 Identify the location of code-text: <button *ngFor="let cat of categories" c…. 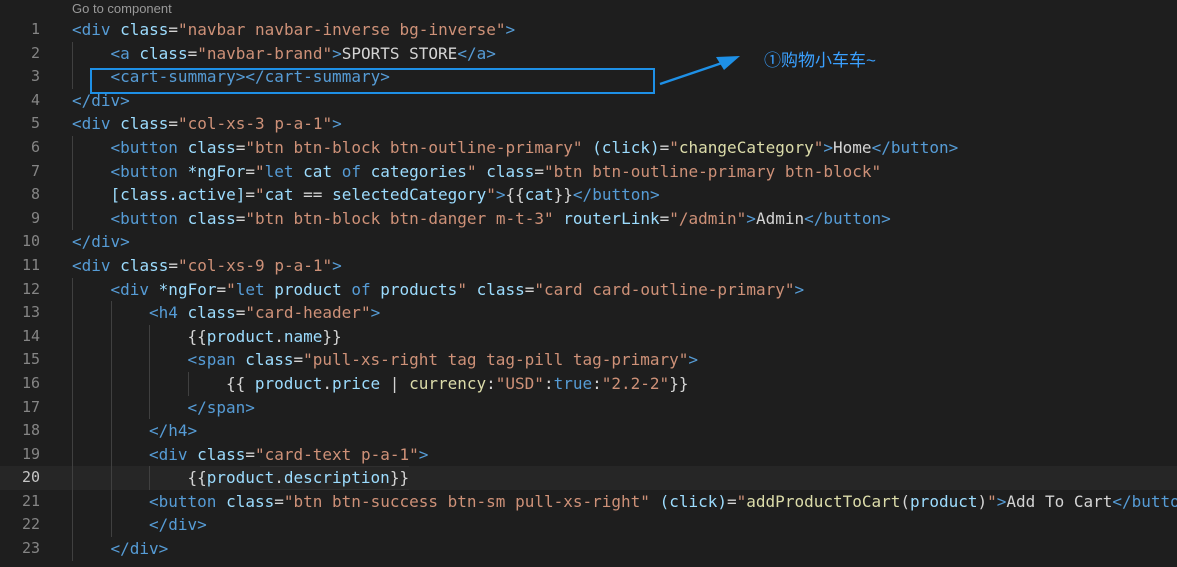
(496, 172).